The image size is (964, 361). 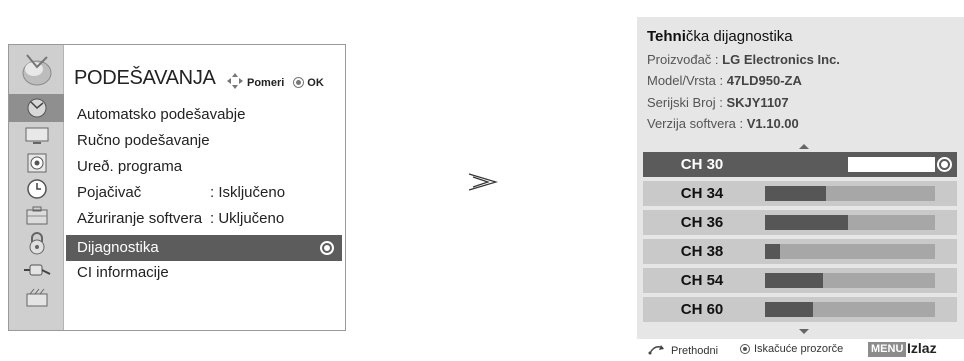 What do you see at coordinates (209, 219) in the screenshot?
I see `menu-item-software-update: Ažuriranje softvera : Uključeno` at bounding box center [209, 219].